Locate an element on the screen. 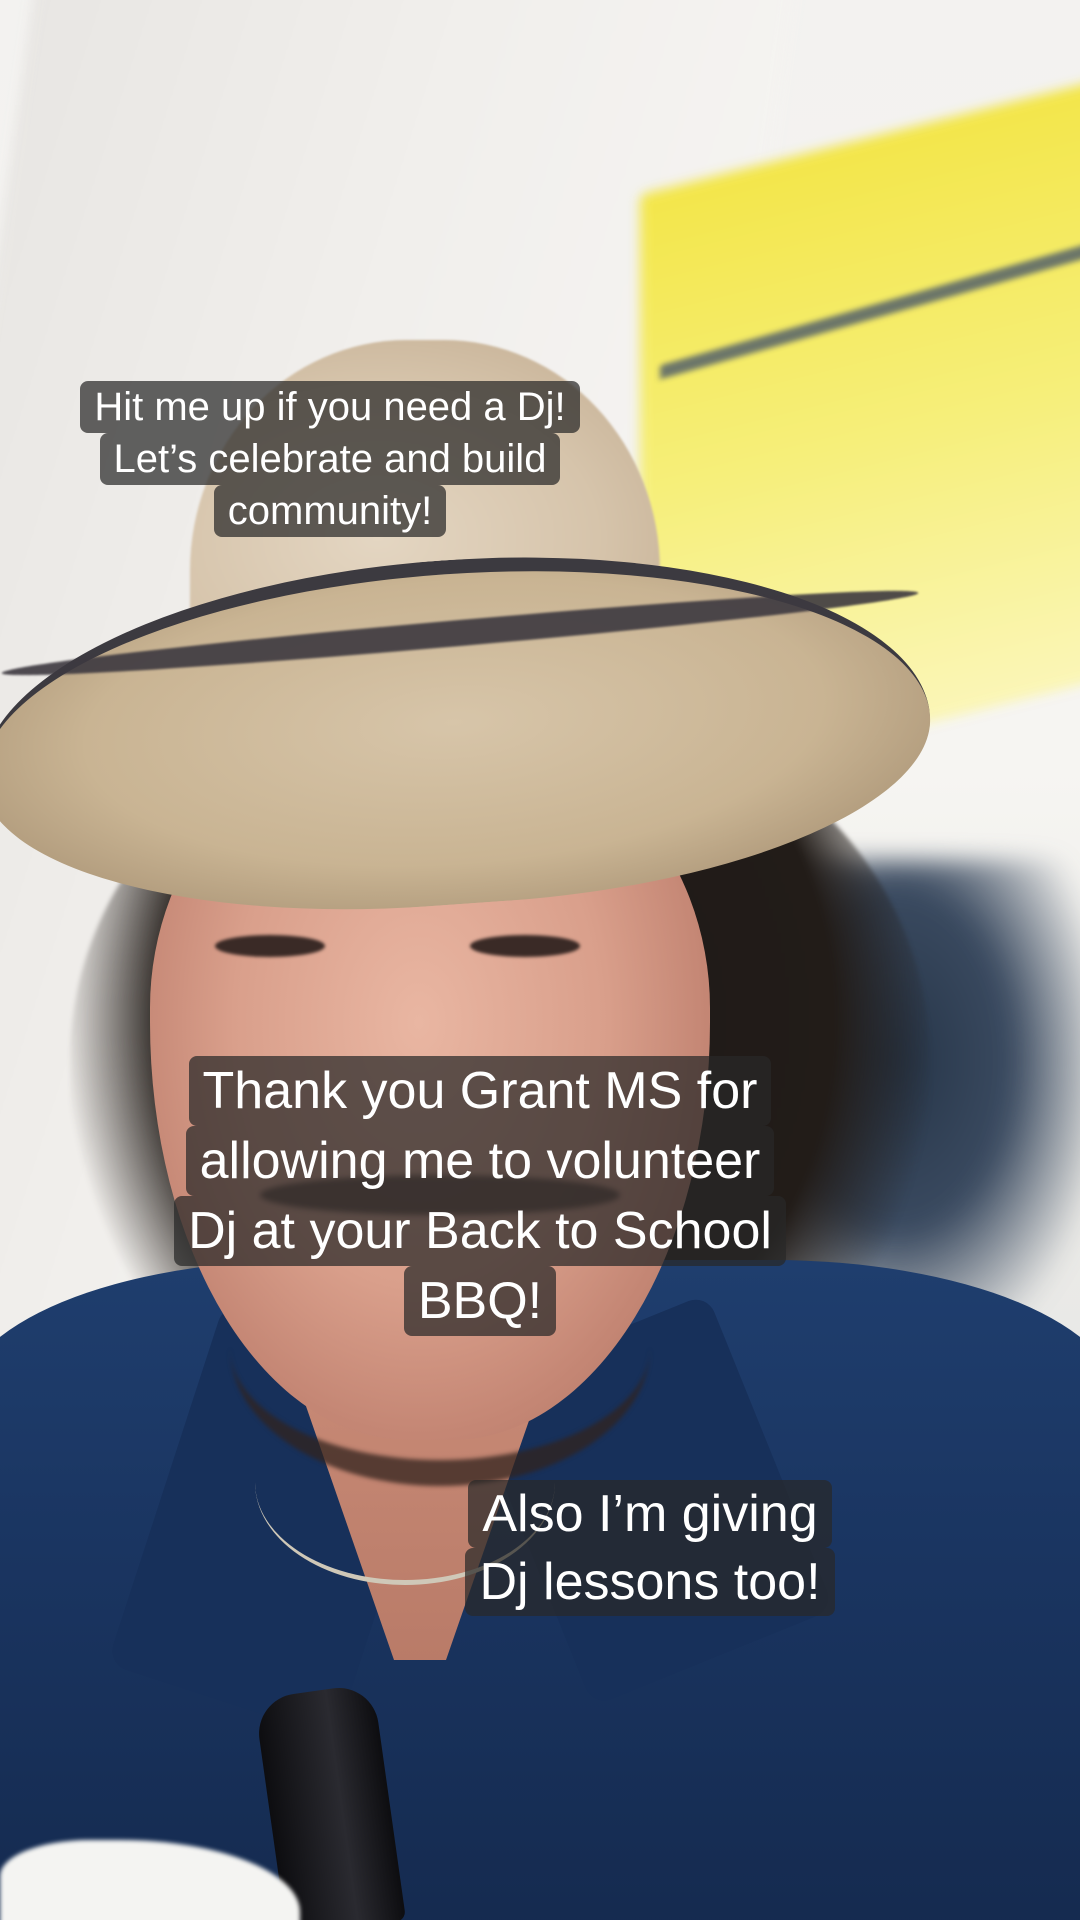 Image resolution: width=1080 pixels, height=1920 pixels. caption-line: Also I’m giving is located at coordinates (650, 1514).